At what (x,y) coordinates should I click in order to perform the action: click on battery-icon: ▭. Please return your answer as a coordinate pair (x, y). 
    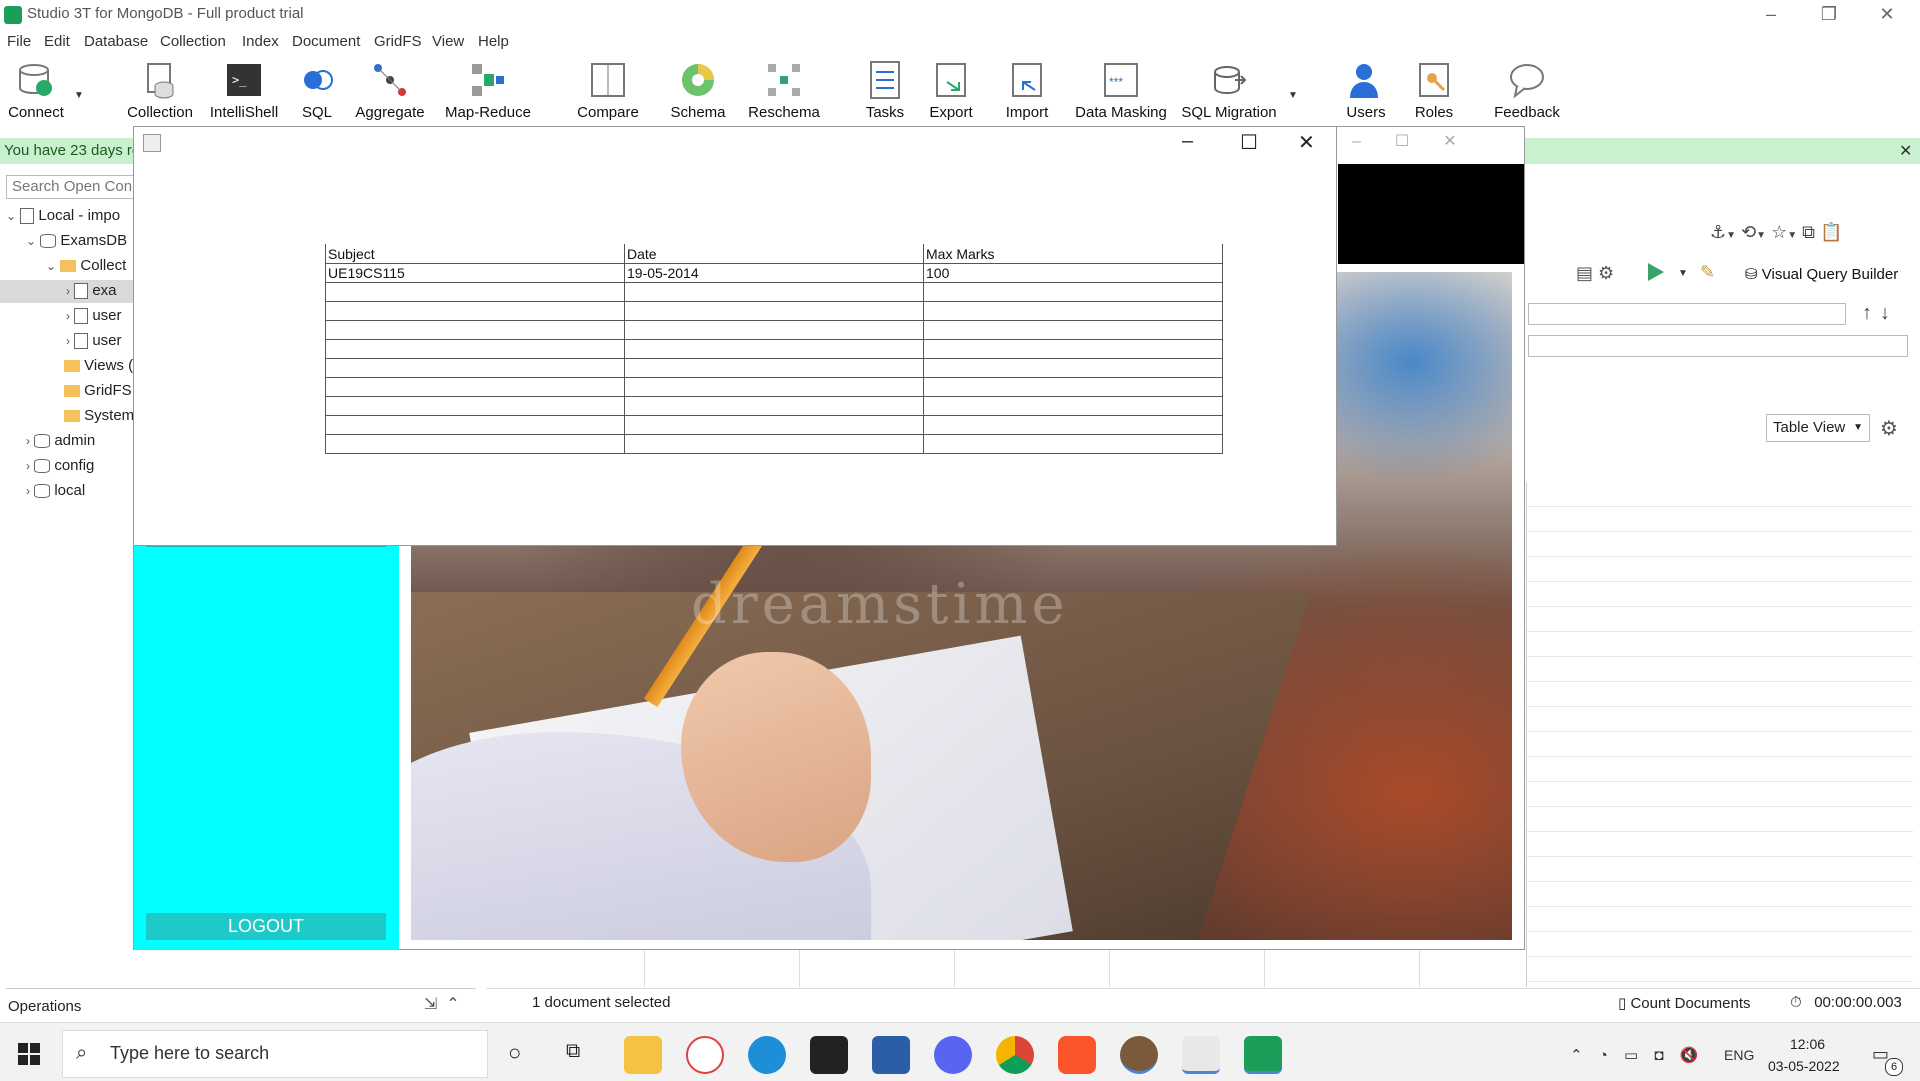
    Looking at the image, I should click on (1634, 1055).